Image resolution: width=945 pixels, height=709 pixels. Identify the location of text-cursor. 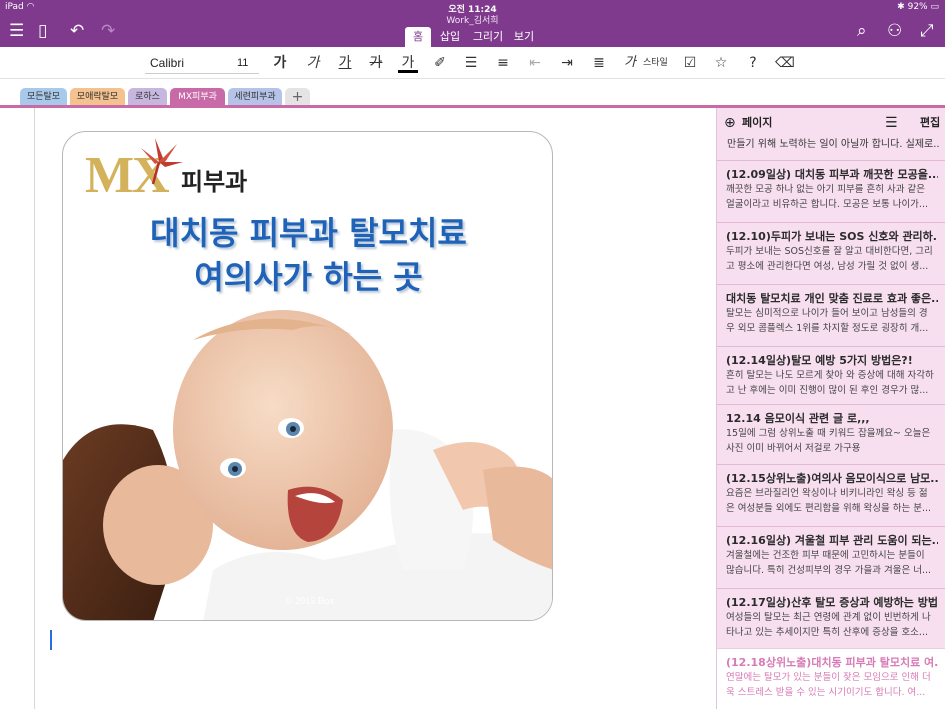
(51, 640).